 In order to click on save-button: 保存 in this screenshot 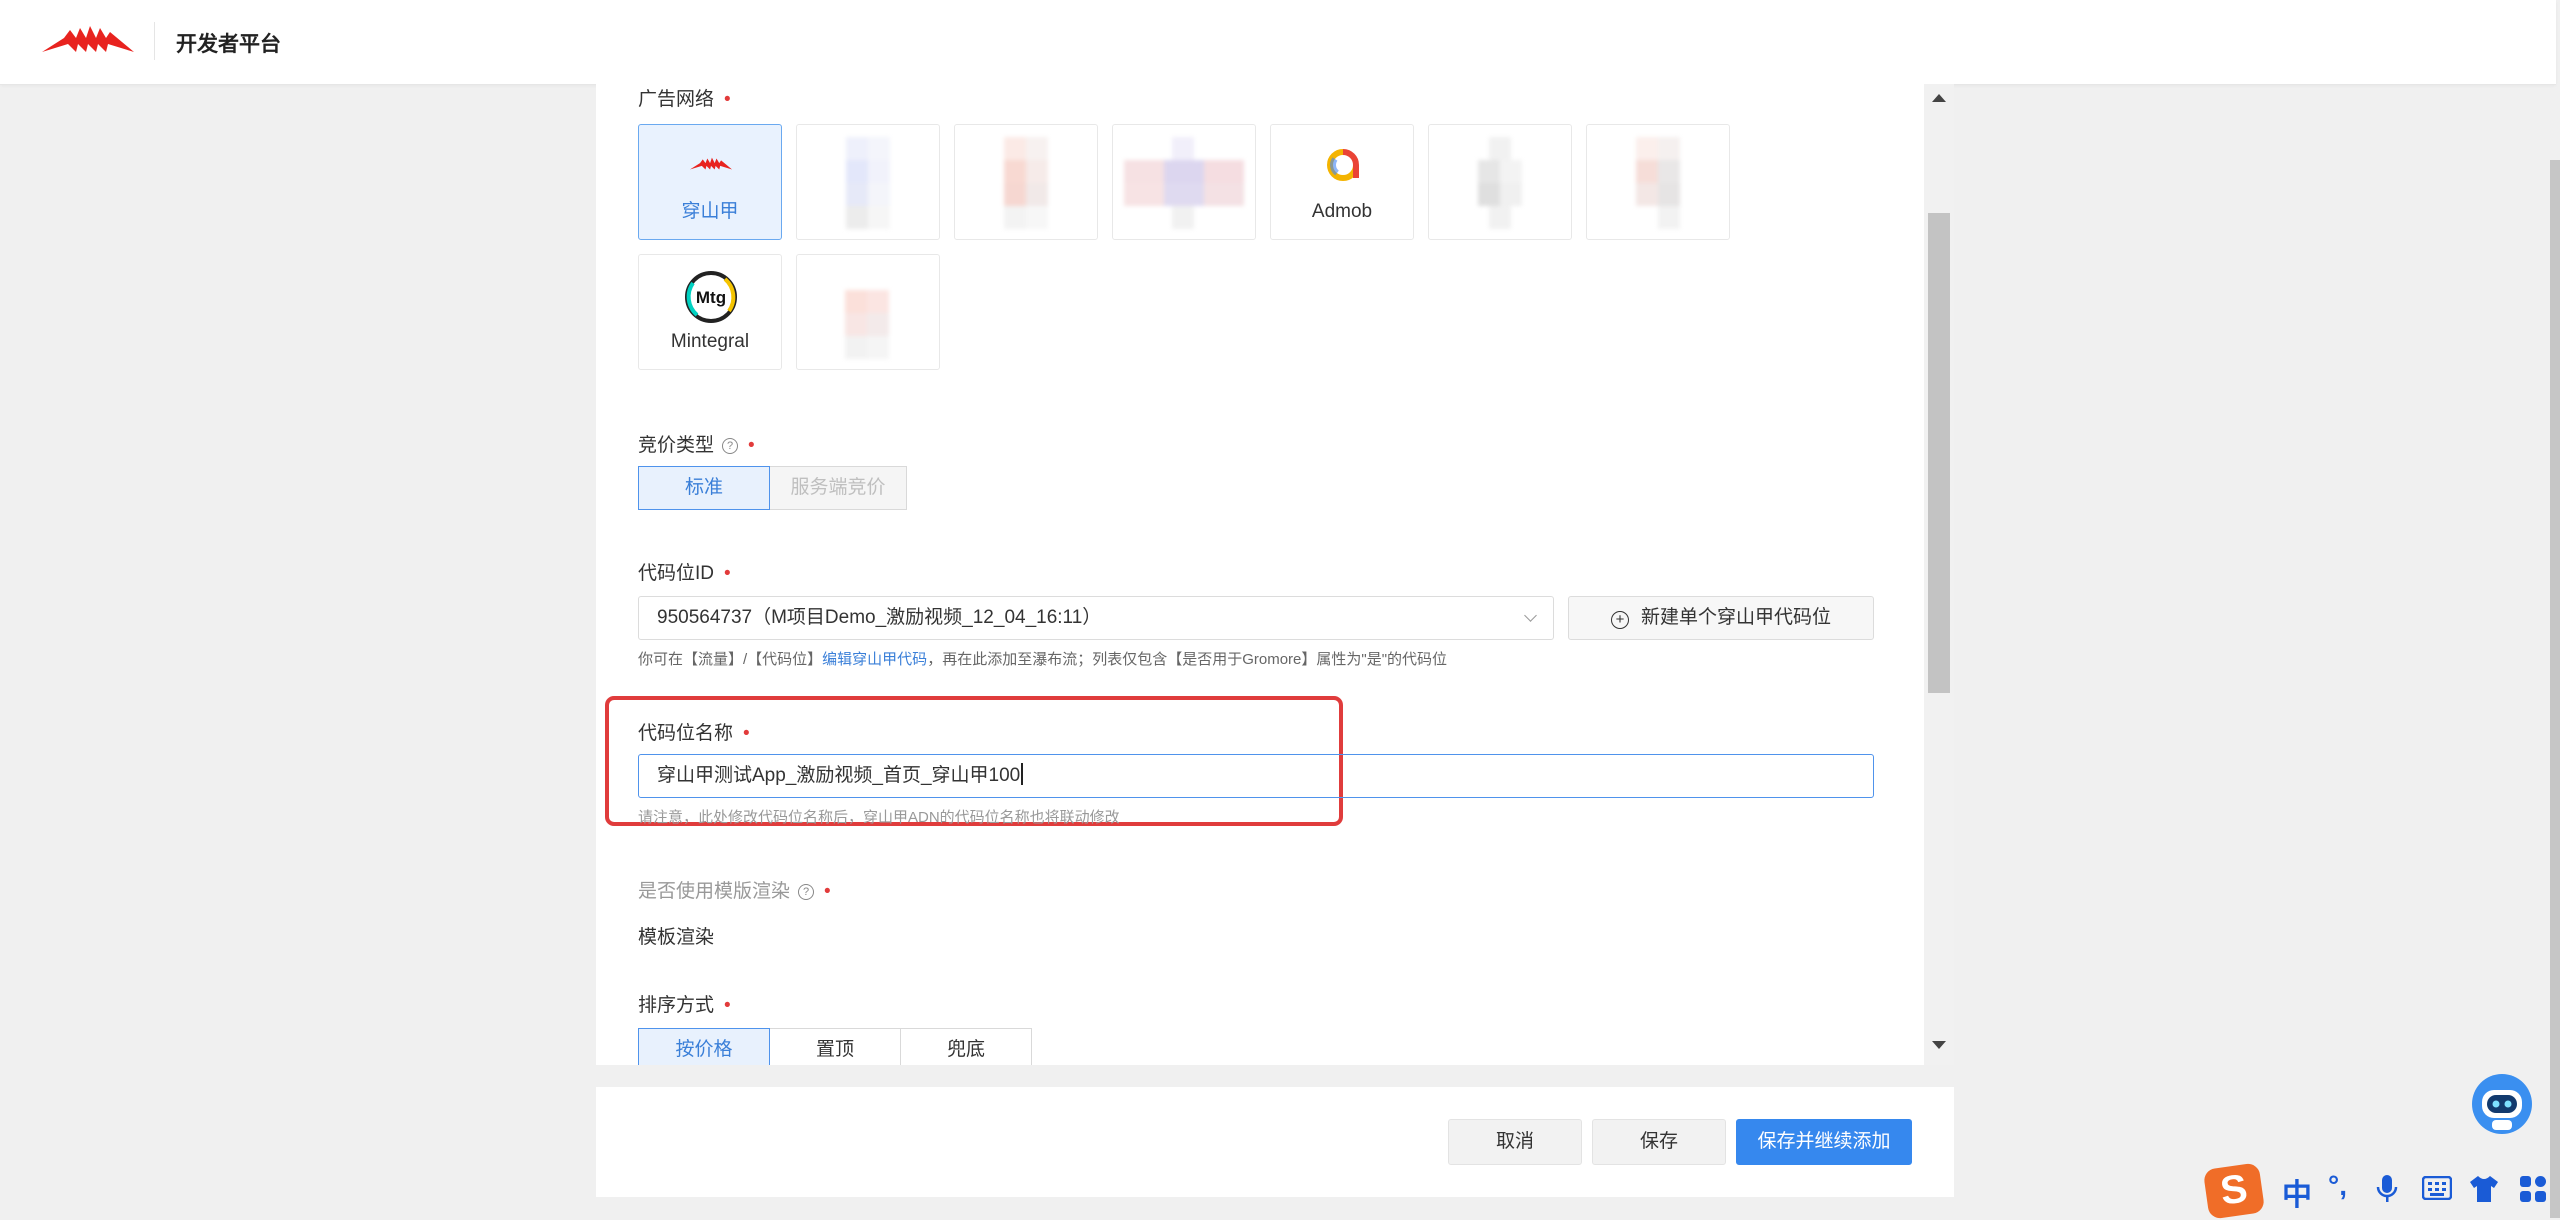, I will do `click(1659, 1142)`.